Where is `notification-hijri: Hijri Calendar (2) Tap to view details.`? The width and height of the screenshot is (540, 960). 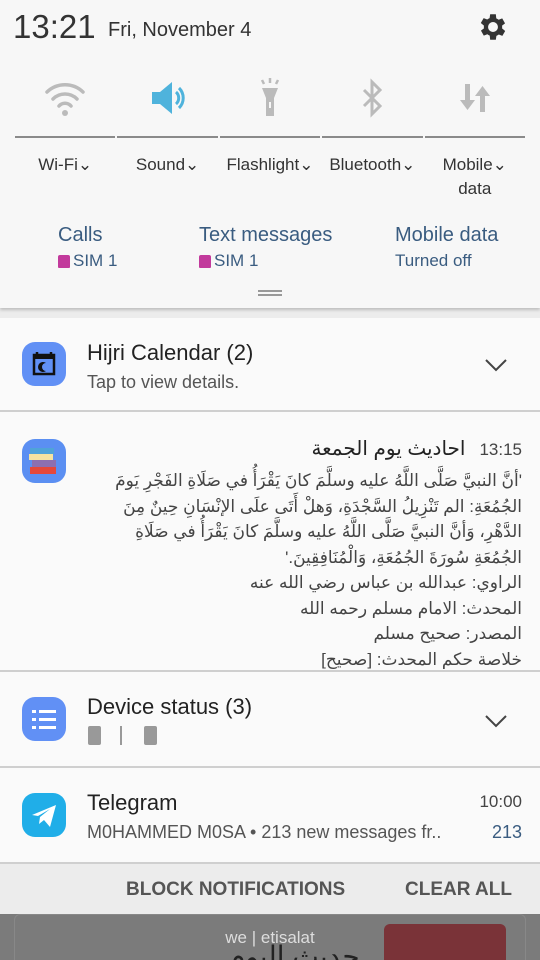 notification-hijri: Hijri Calendar (2) Tap to view details. is located at coordinates (270, 365).